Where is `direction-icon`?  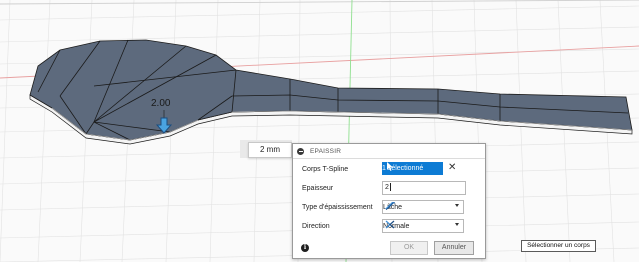 direction-icon is located at coordinates (390, 224).